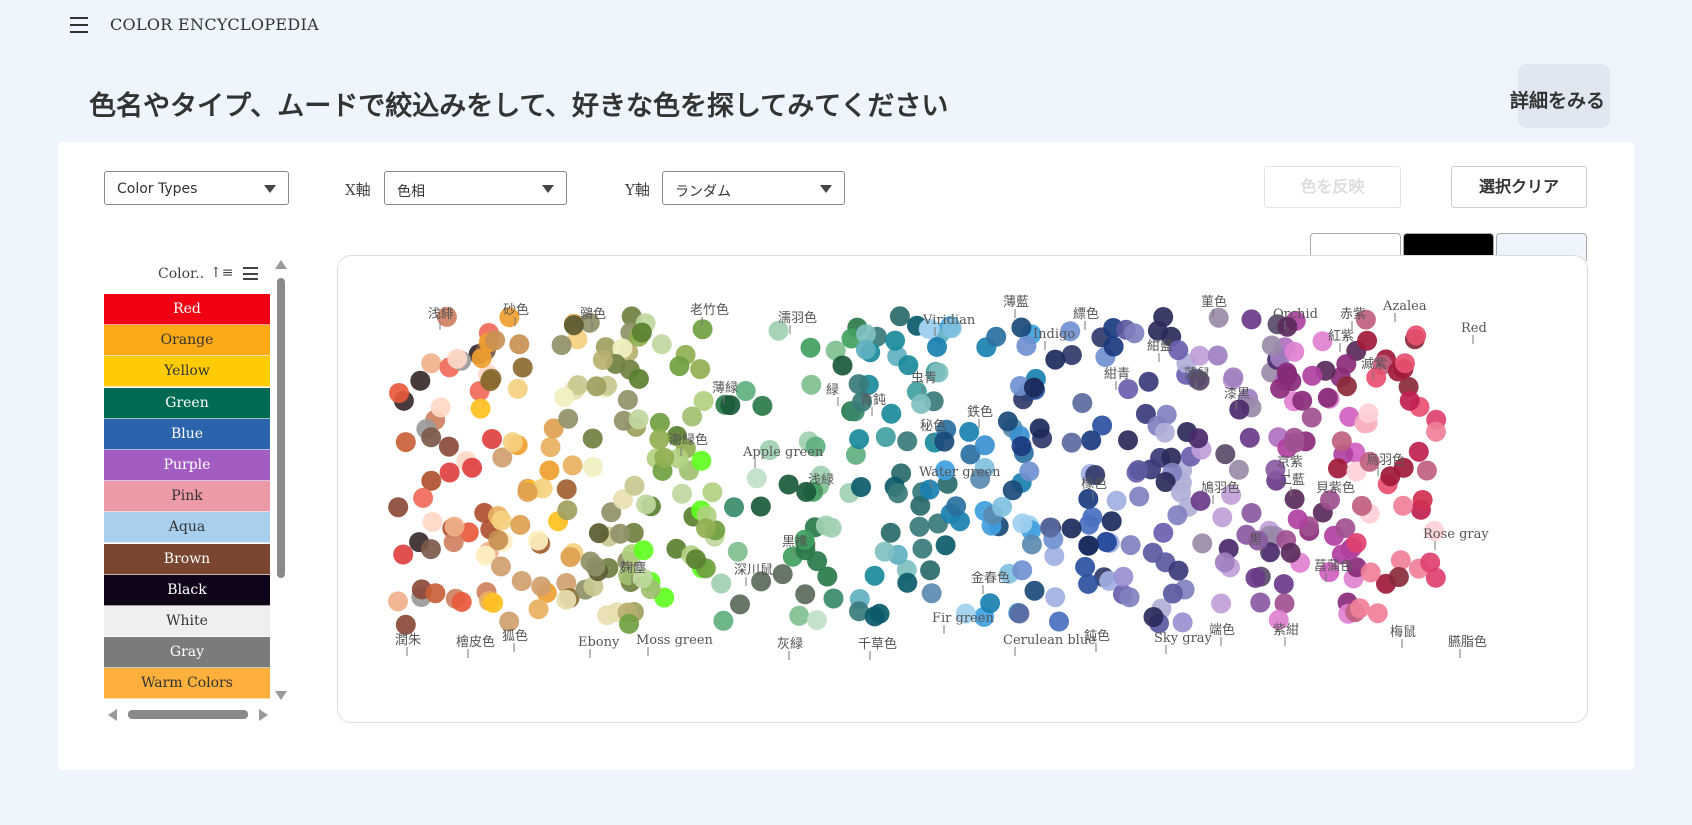  Describe the element at coordinates (187, 403) in the screenshot. I see `color-category-item: Green` at that location.